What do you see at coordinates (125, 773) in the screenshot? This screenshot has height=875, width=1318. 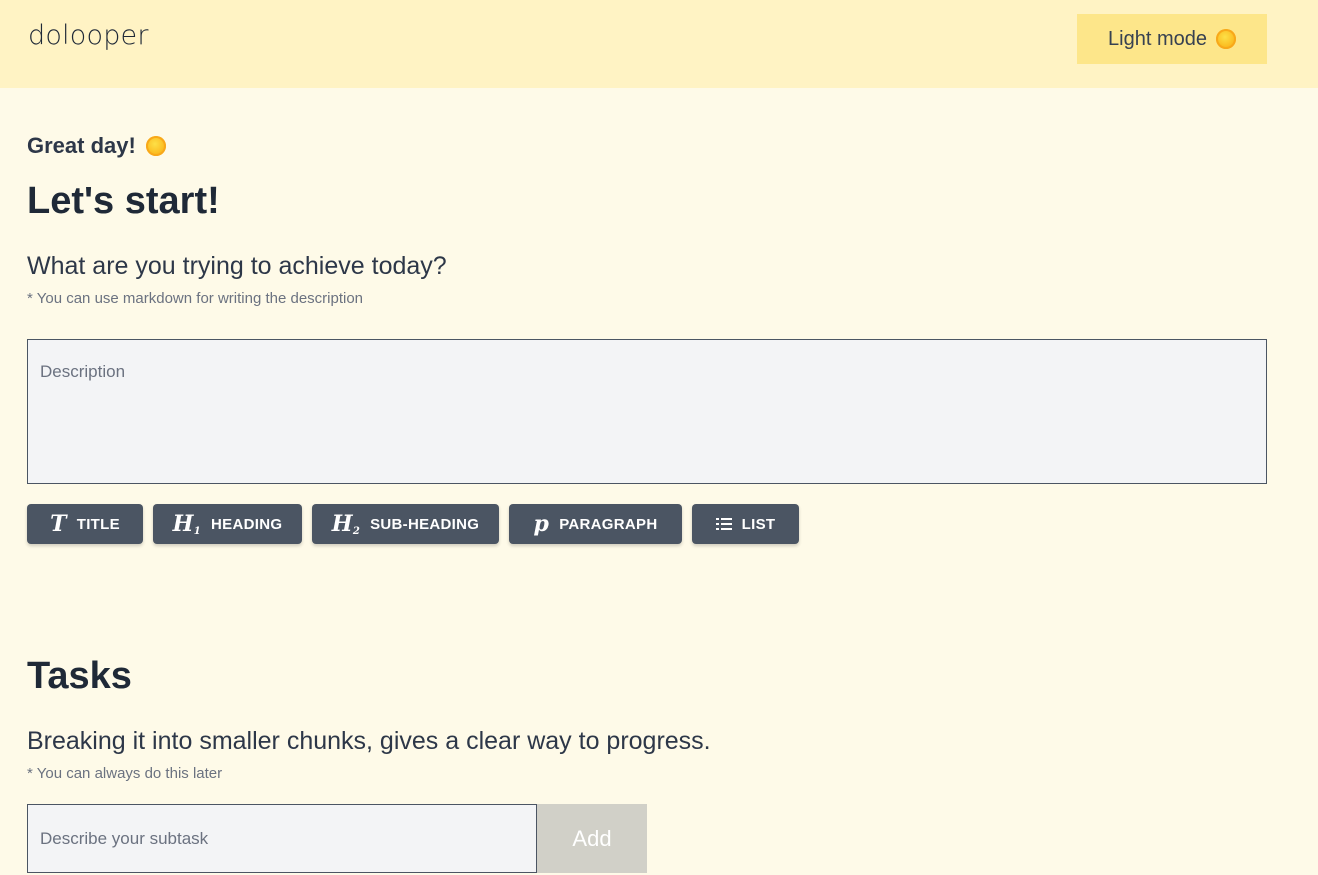 I see `tasks-hint: * You can always do this later` at bounding box center [125, 773].